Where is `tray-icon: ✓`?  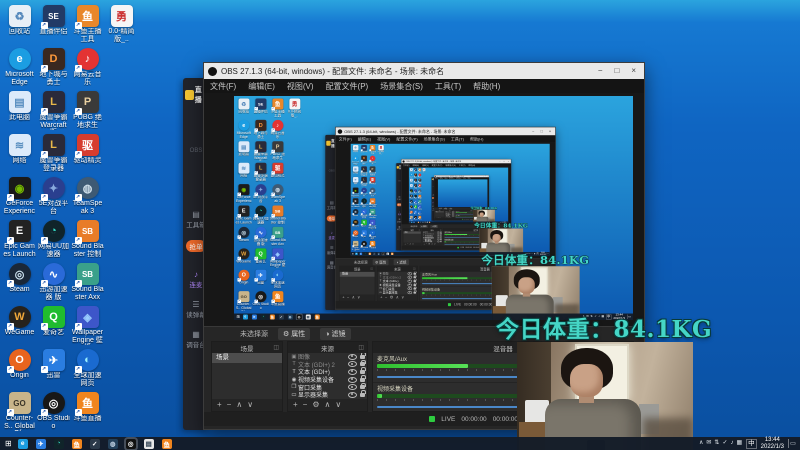
tray-icon: ✓ is located at coordinates (724, 443).